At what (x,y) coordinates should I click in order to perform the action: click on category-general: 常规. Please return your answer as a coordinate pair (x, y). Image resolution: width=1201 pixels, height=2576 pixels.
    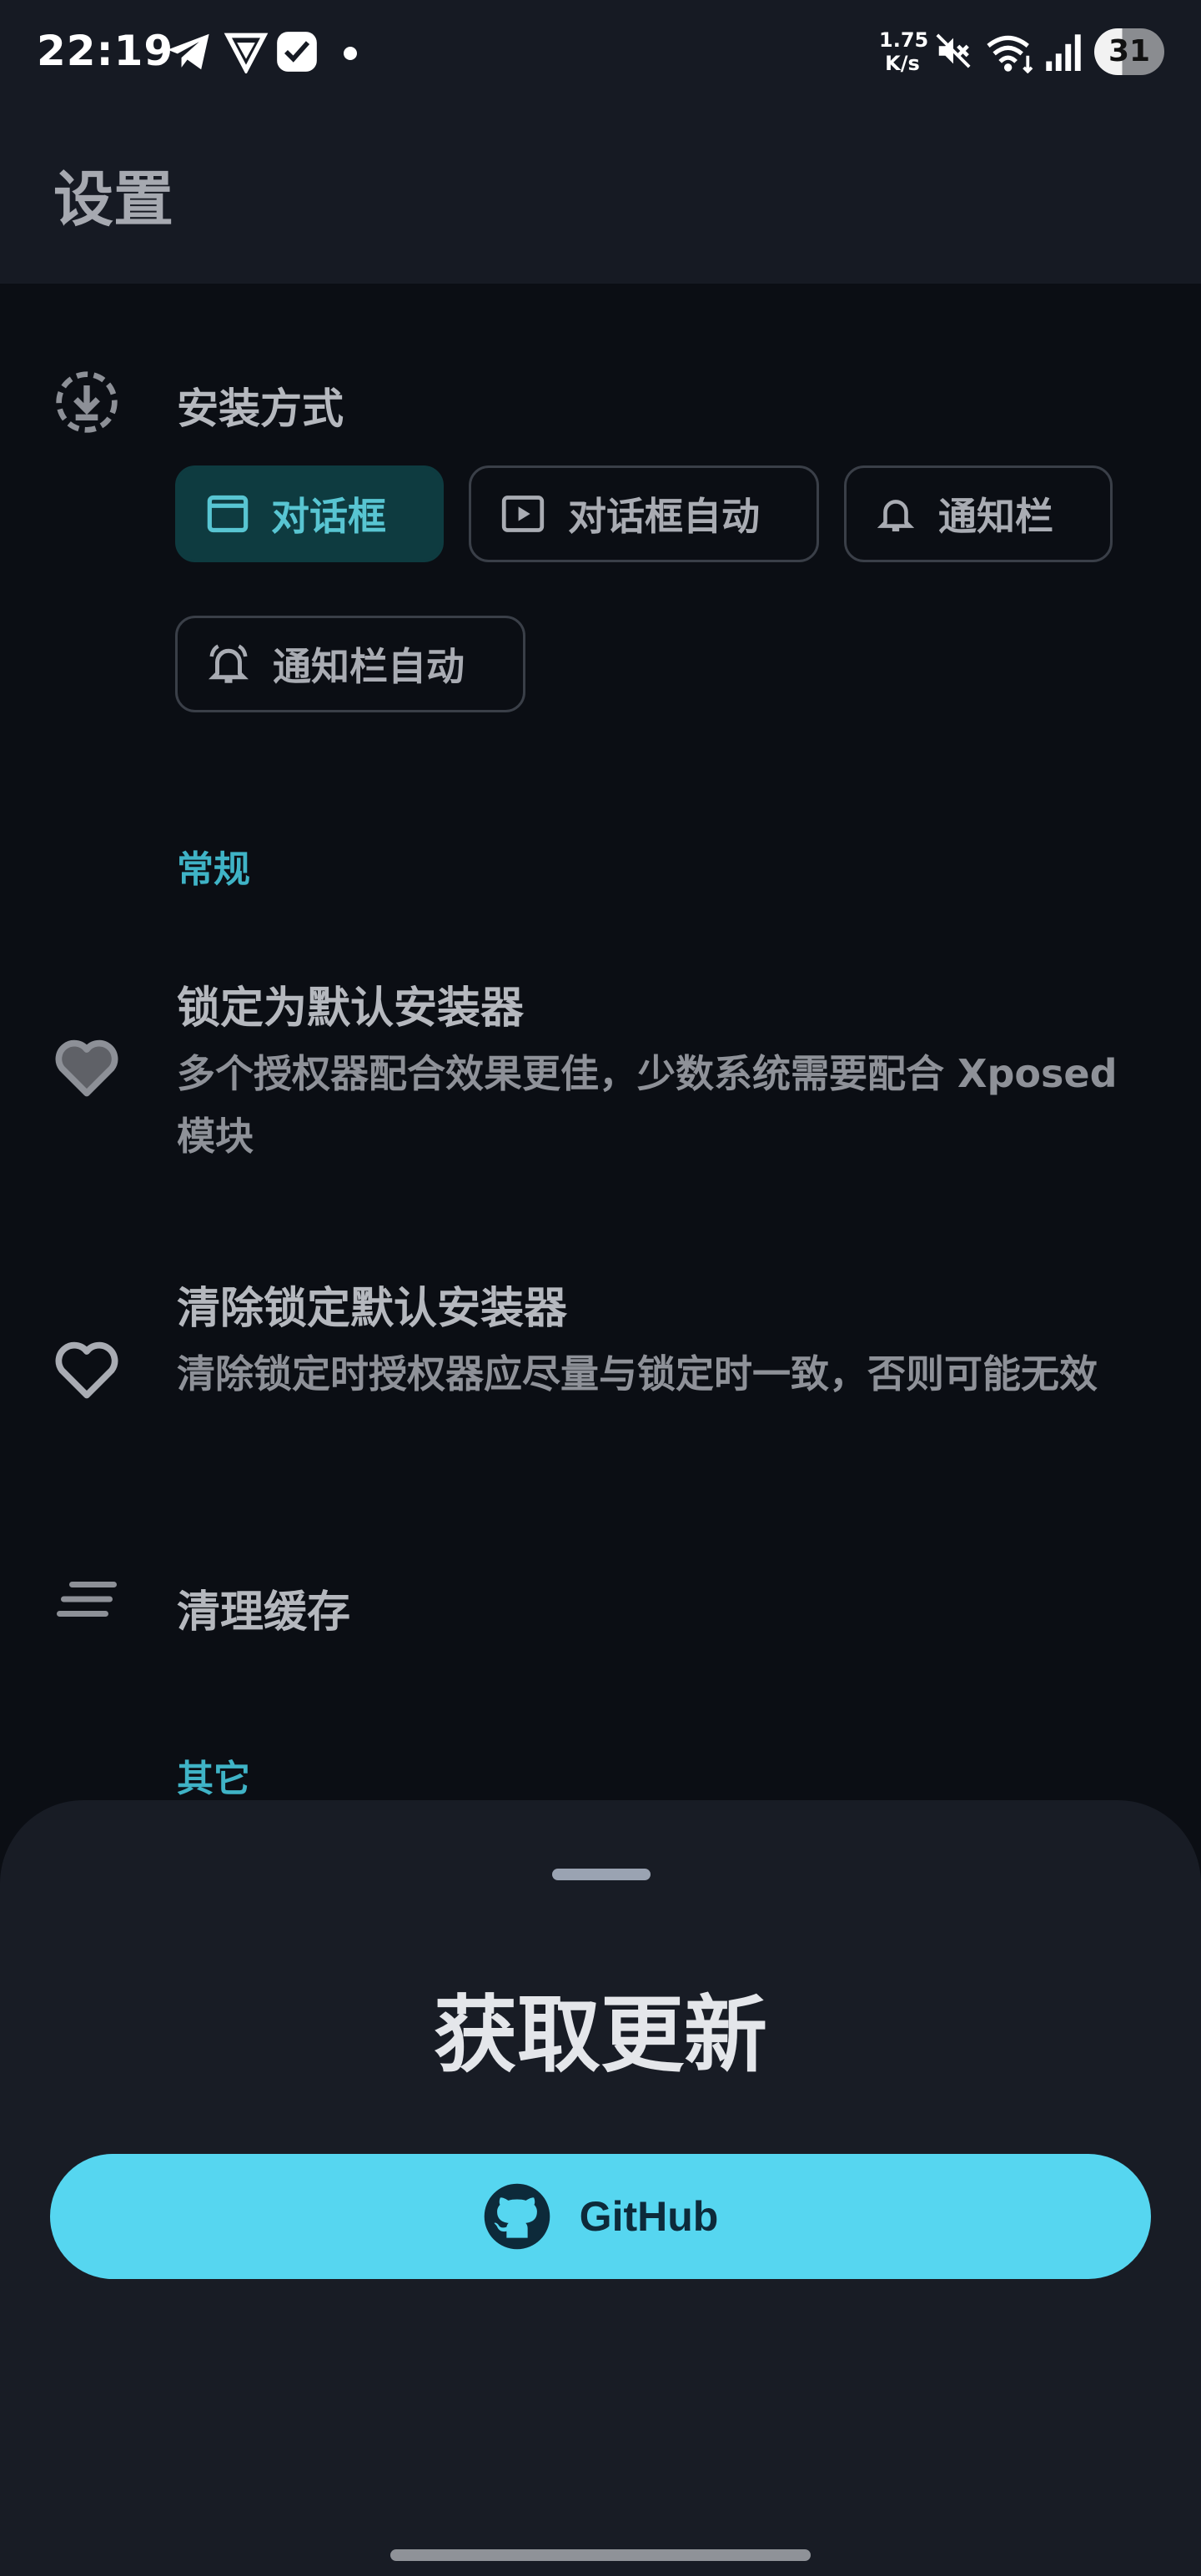
    Looking at the image, I should click on (214, 869).